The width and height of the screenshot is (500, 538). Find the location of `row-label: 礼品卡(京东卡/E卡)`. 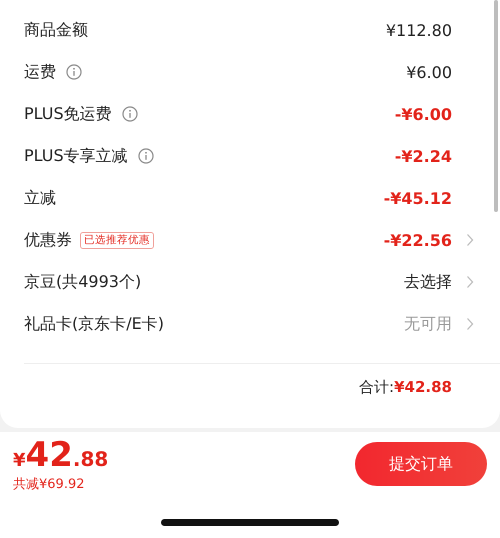

row-label: 礼品卡(京东卡/E卡) is located at coordinates (94, 324).